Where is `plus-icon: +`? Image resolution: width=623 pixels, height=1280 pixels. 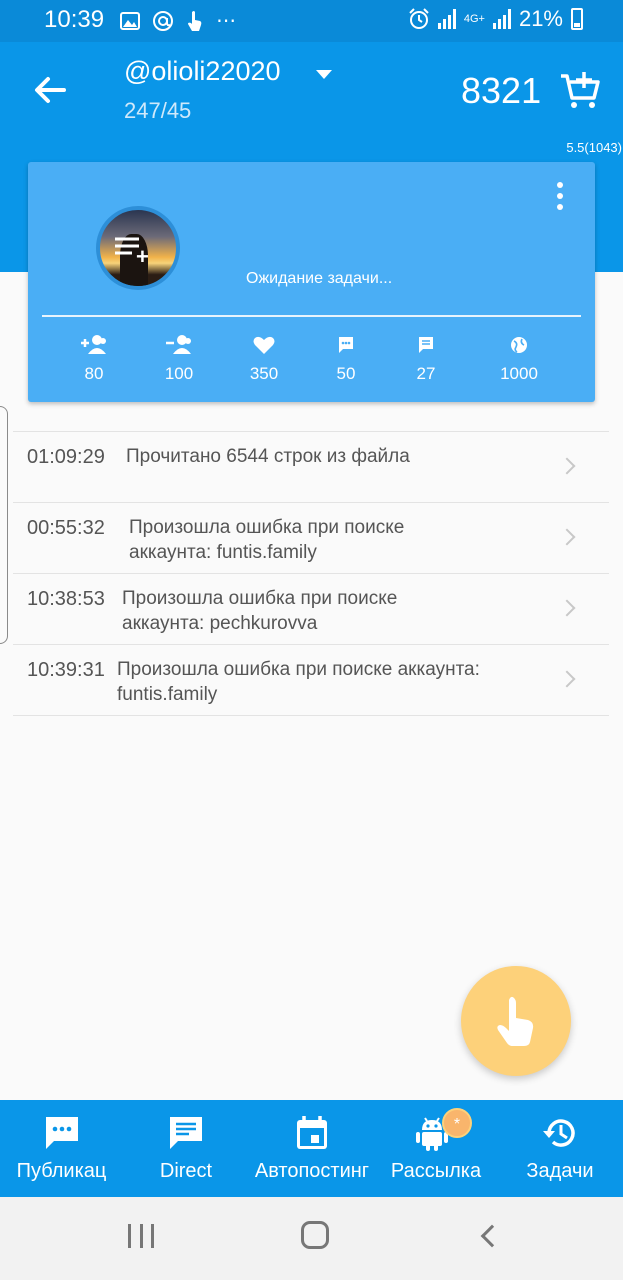 plus-icon: + is located at coordinates (142, 256).